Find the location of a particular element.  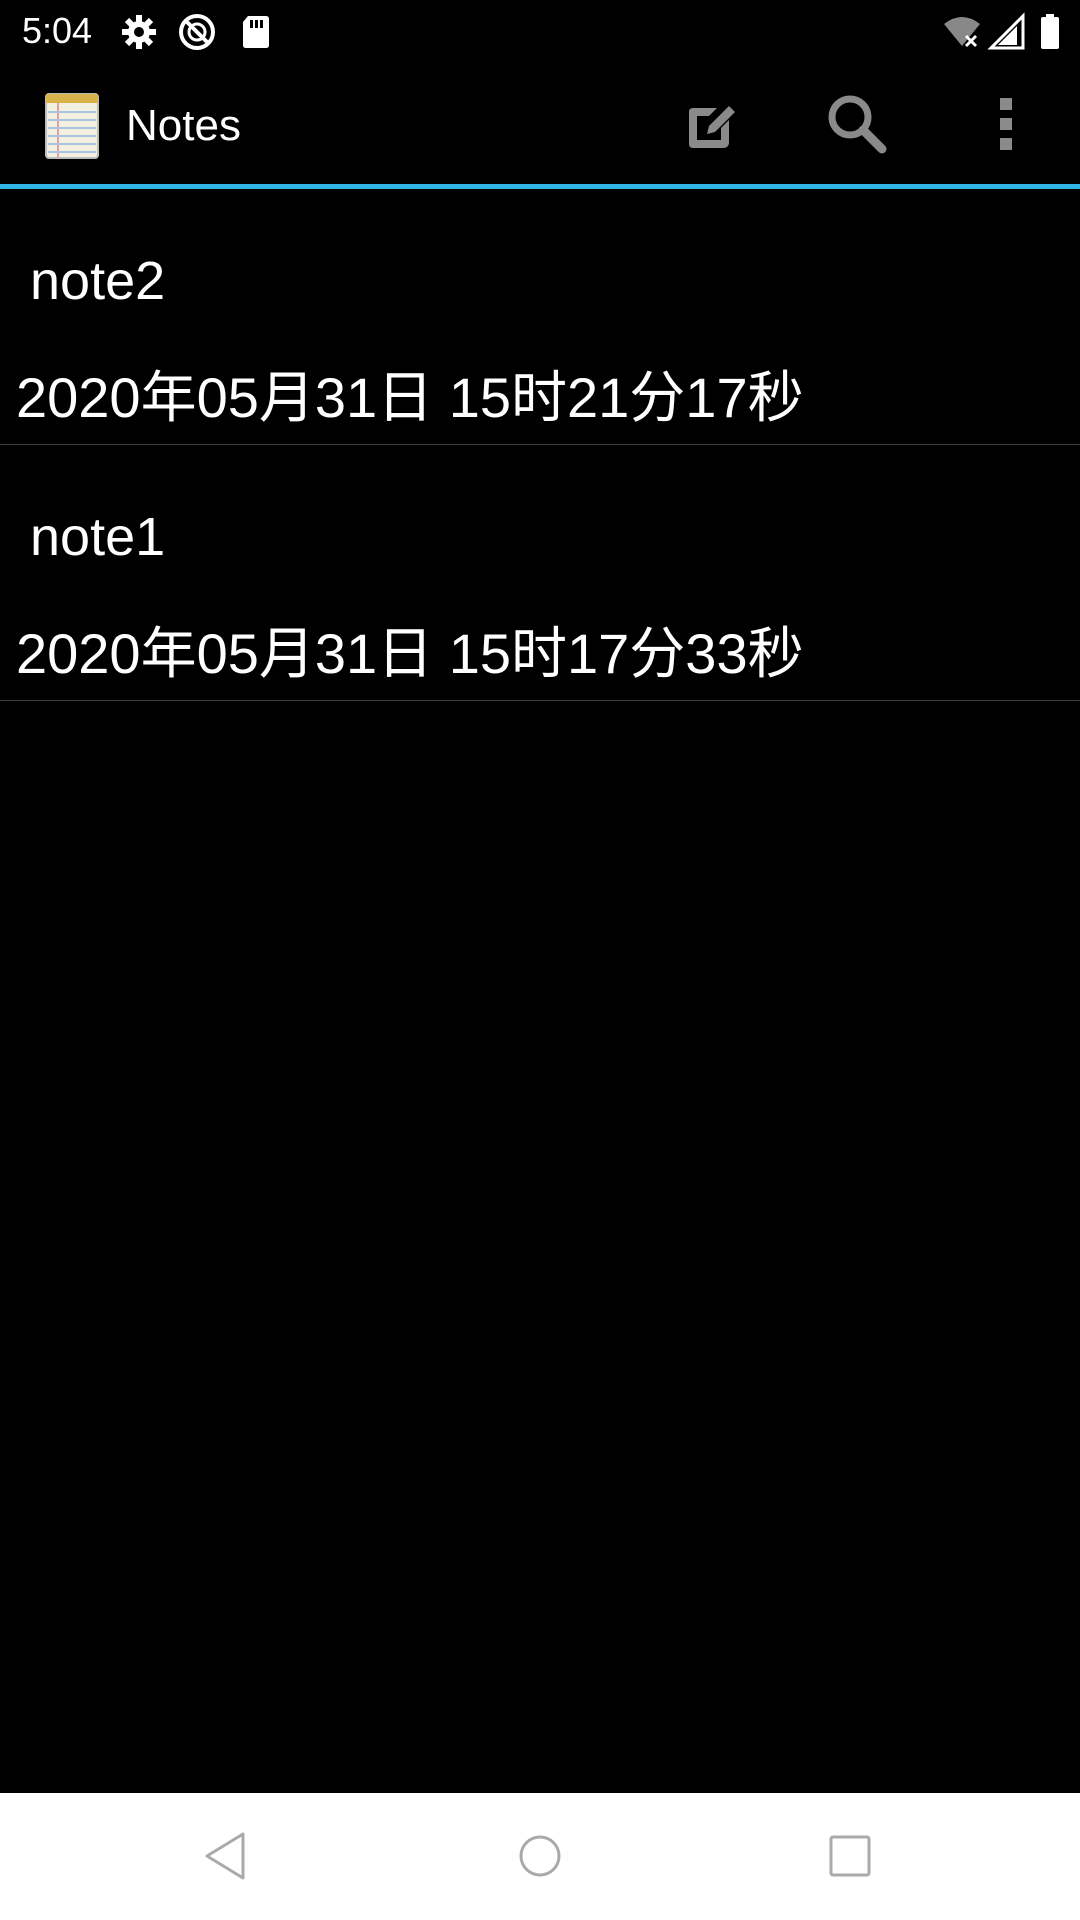

back-icon is located at coordinates (226, 1858).